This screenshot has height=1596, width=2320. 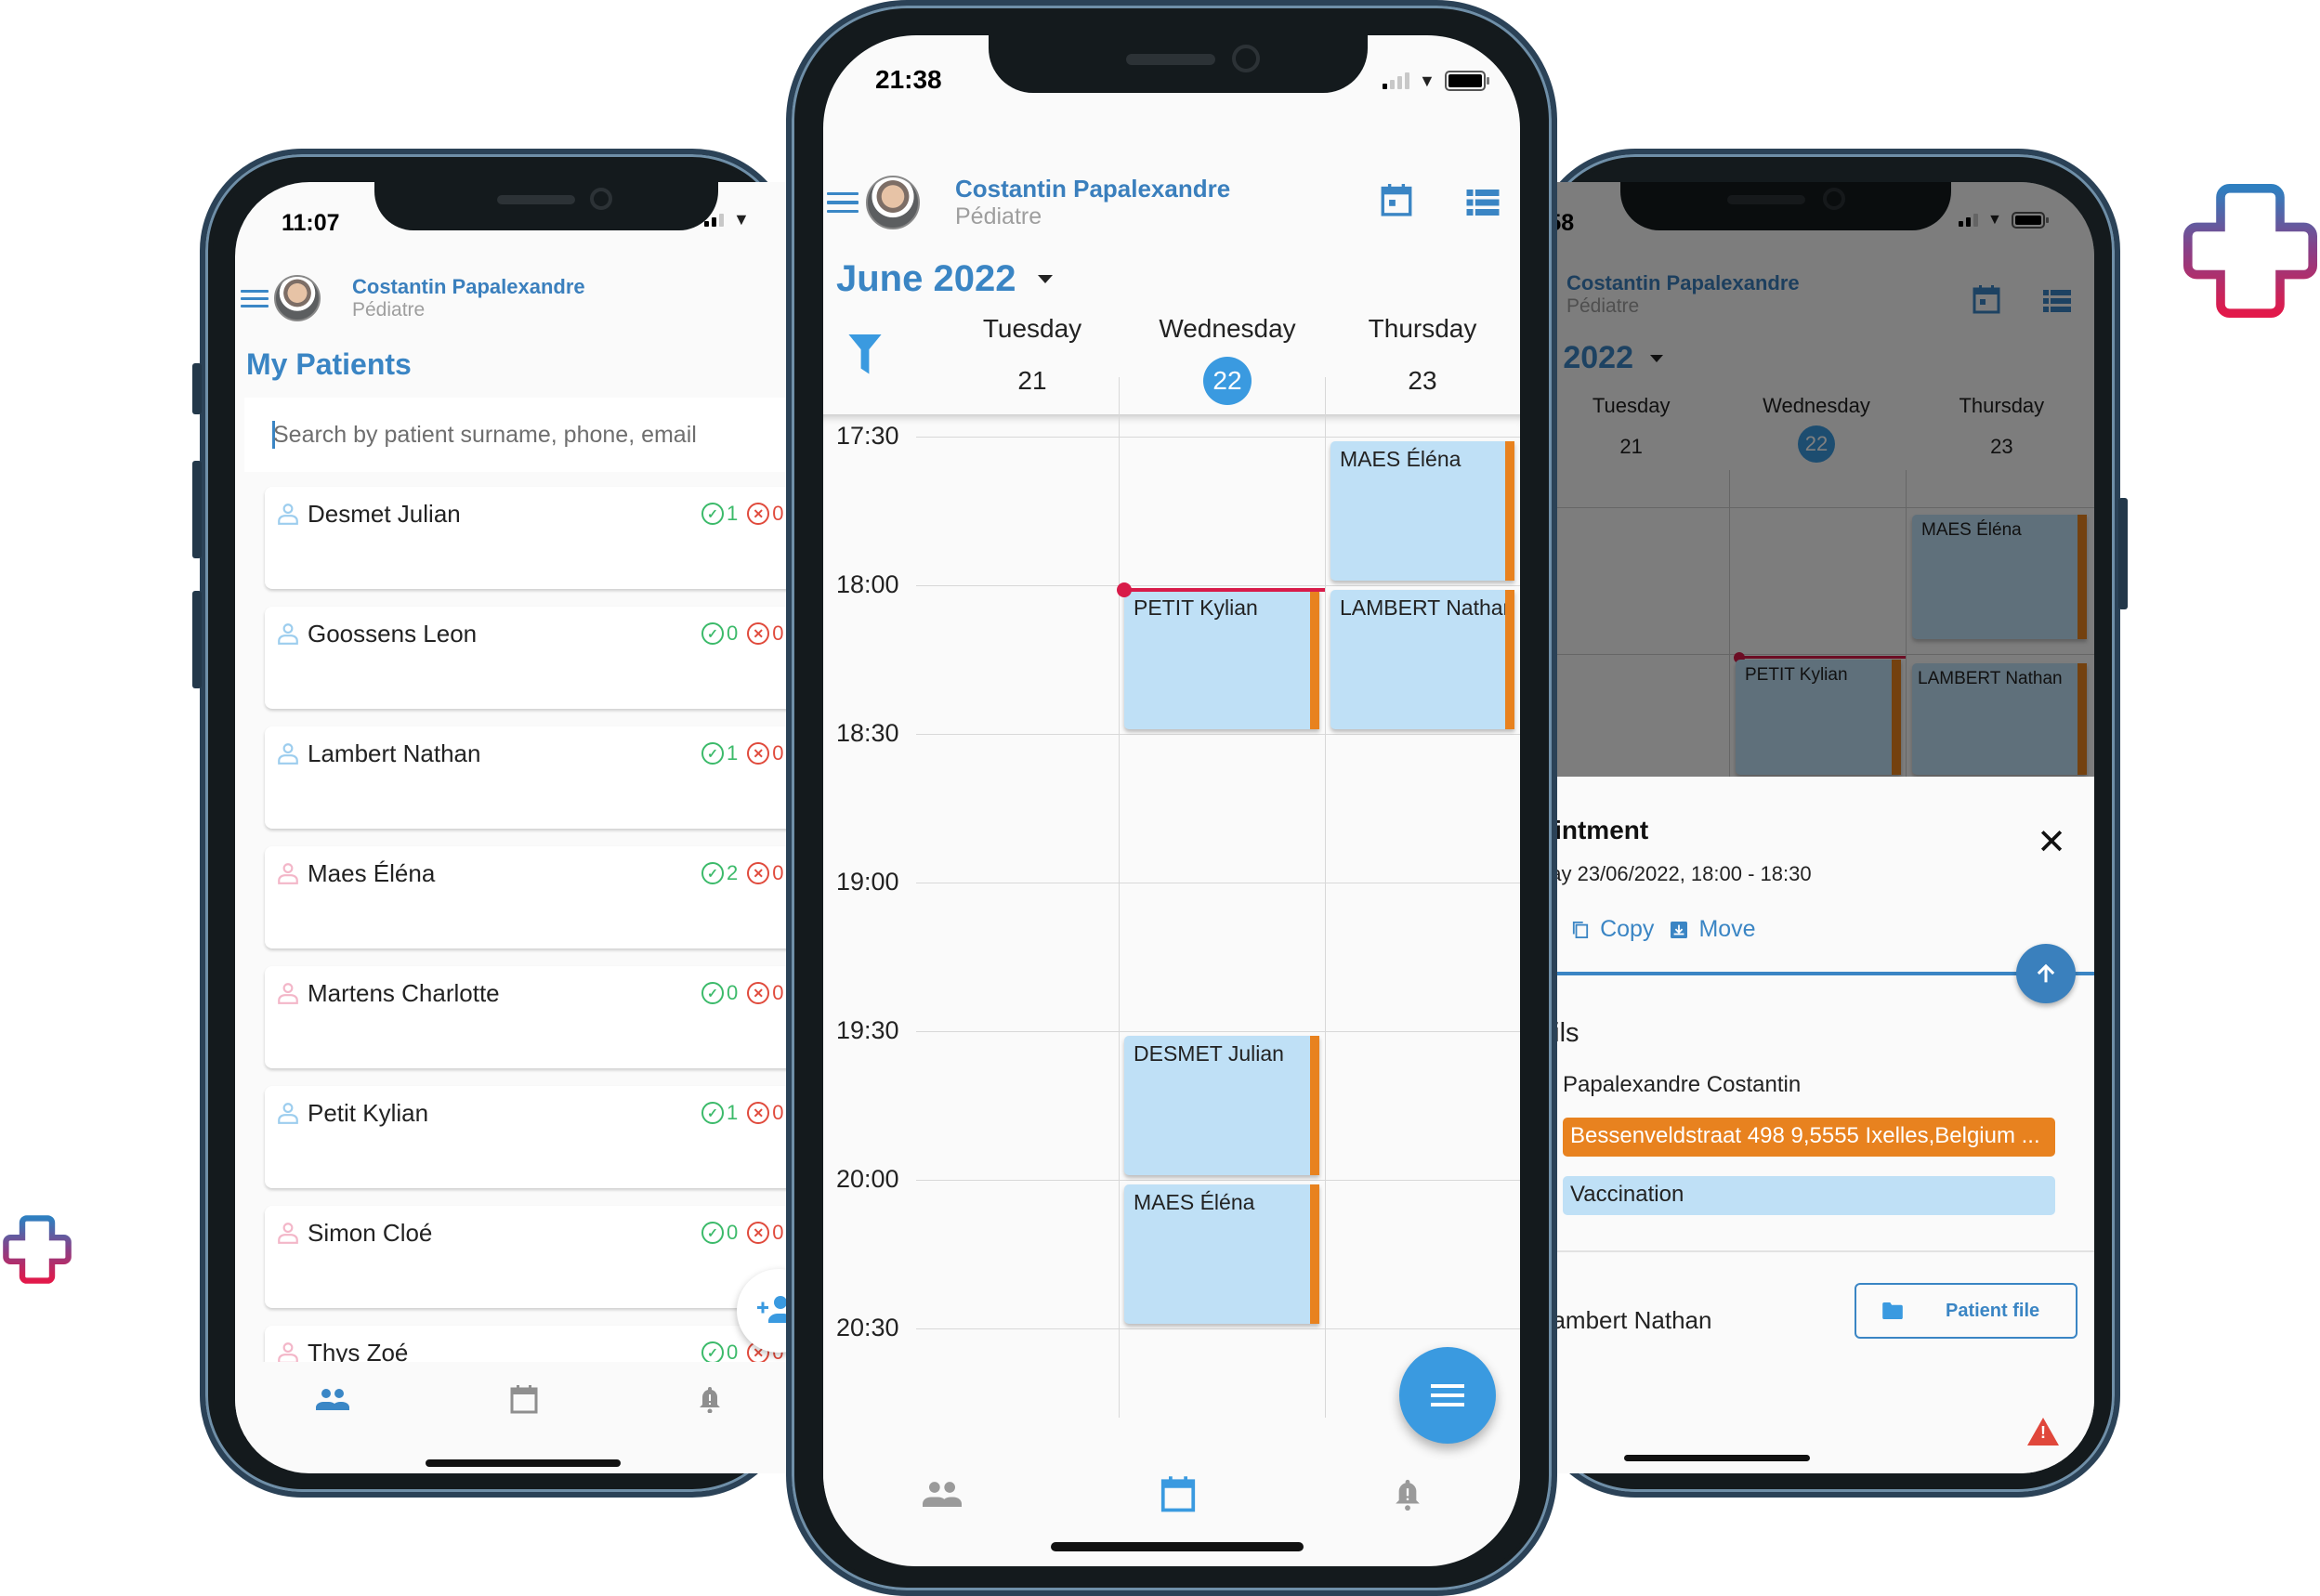 What do you see at coordinates (867, 436) in the screenshot?
I see `time-label: 17:30` at bounding box center [867, 436].